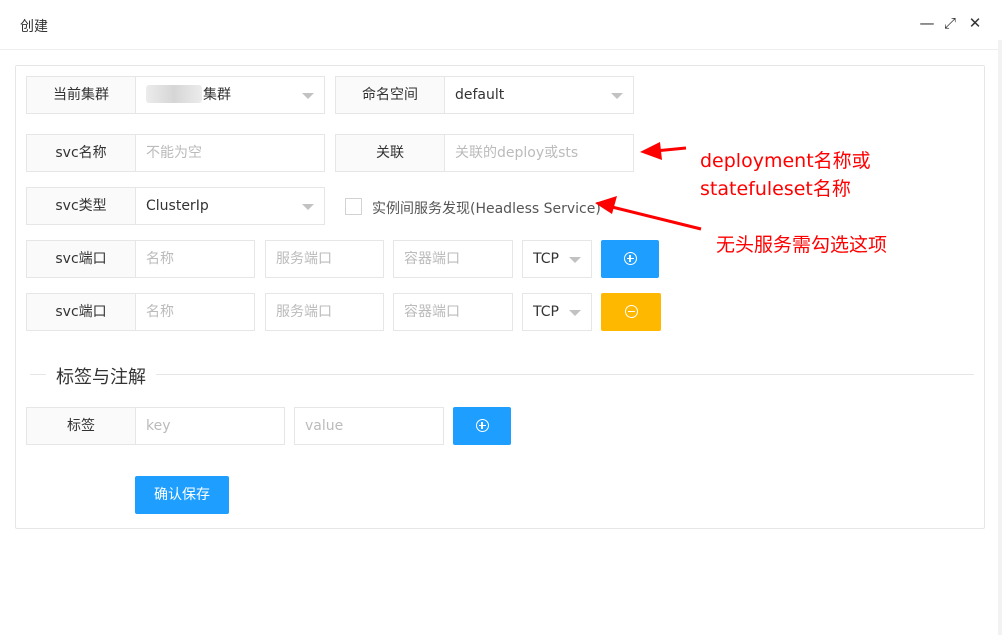  Describe the element at coordinates (81, 206) in the screenshot. I see `svc-type-label: svc类型` at that location.